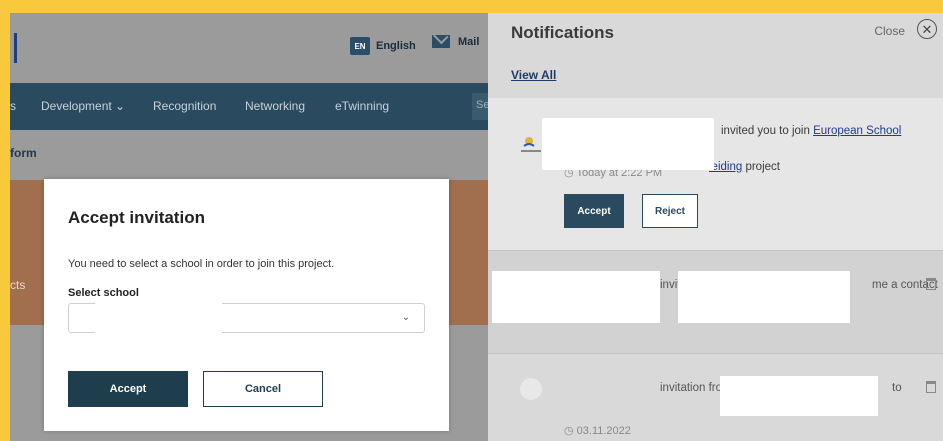 This screenshot has width=943, height=441. Describe the element at coordinates (927, 29) in the screenshot. I see `close-icon: ✕` at that location.